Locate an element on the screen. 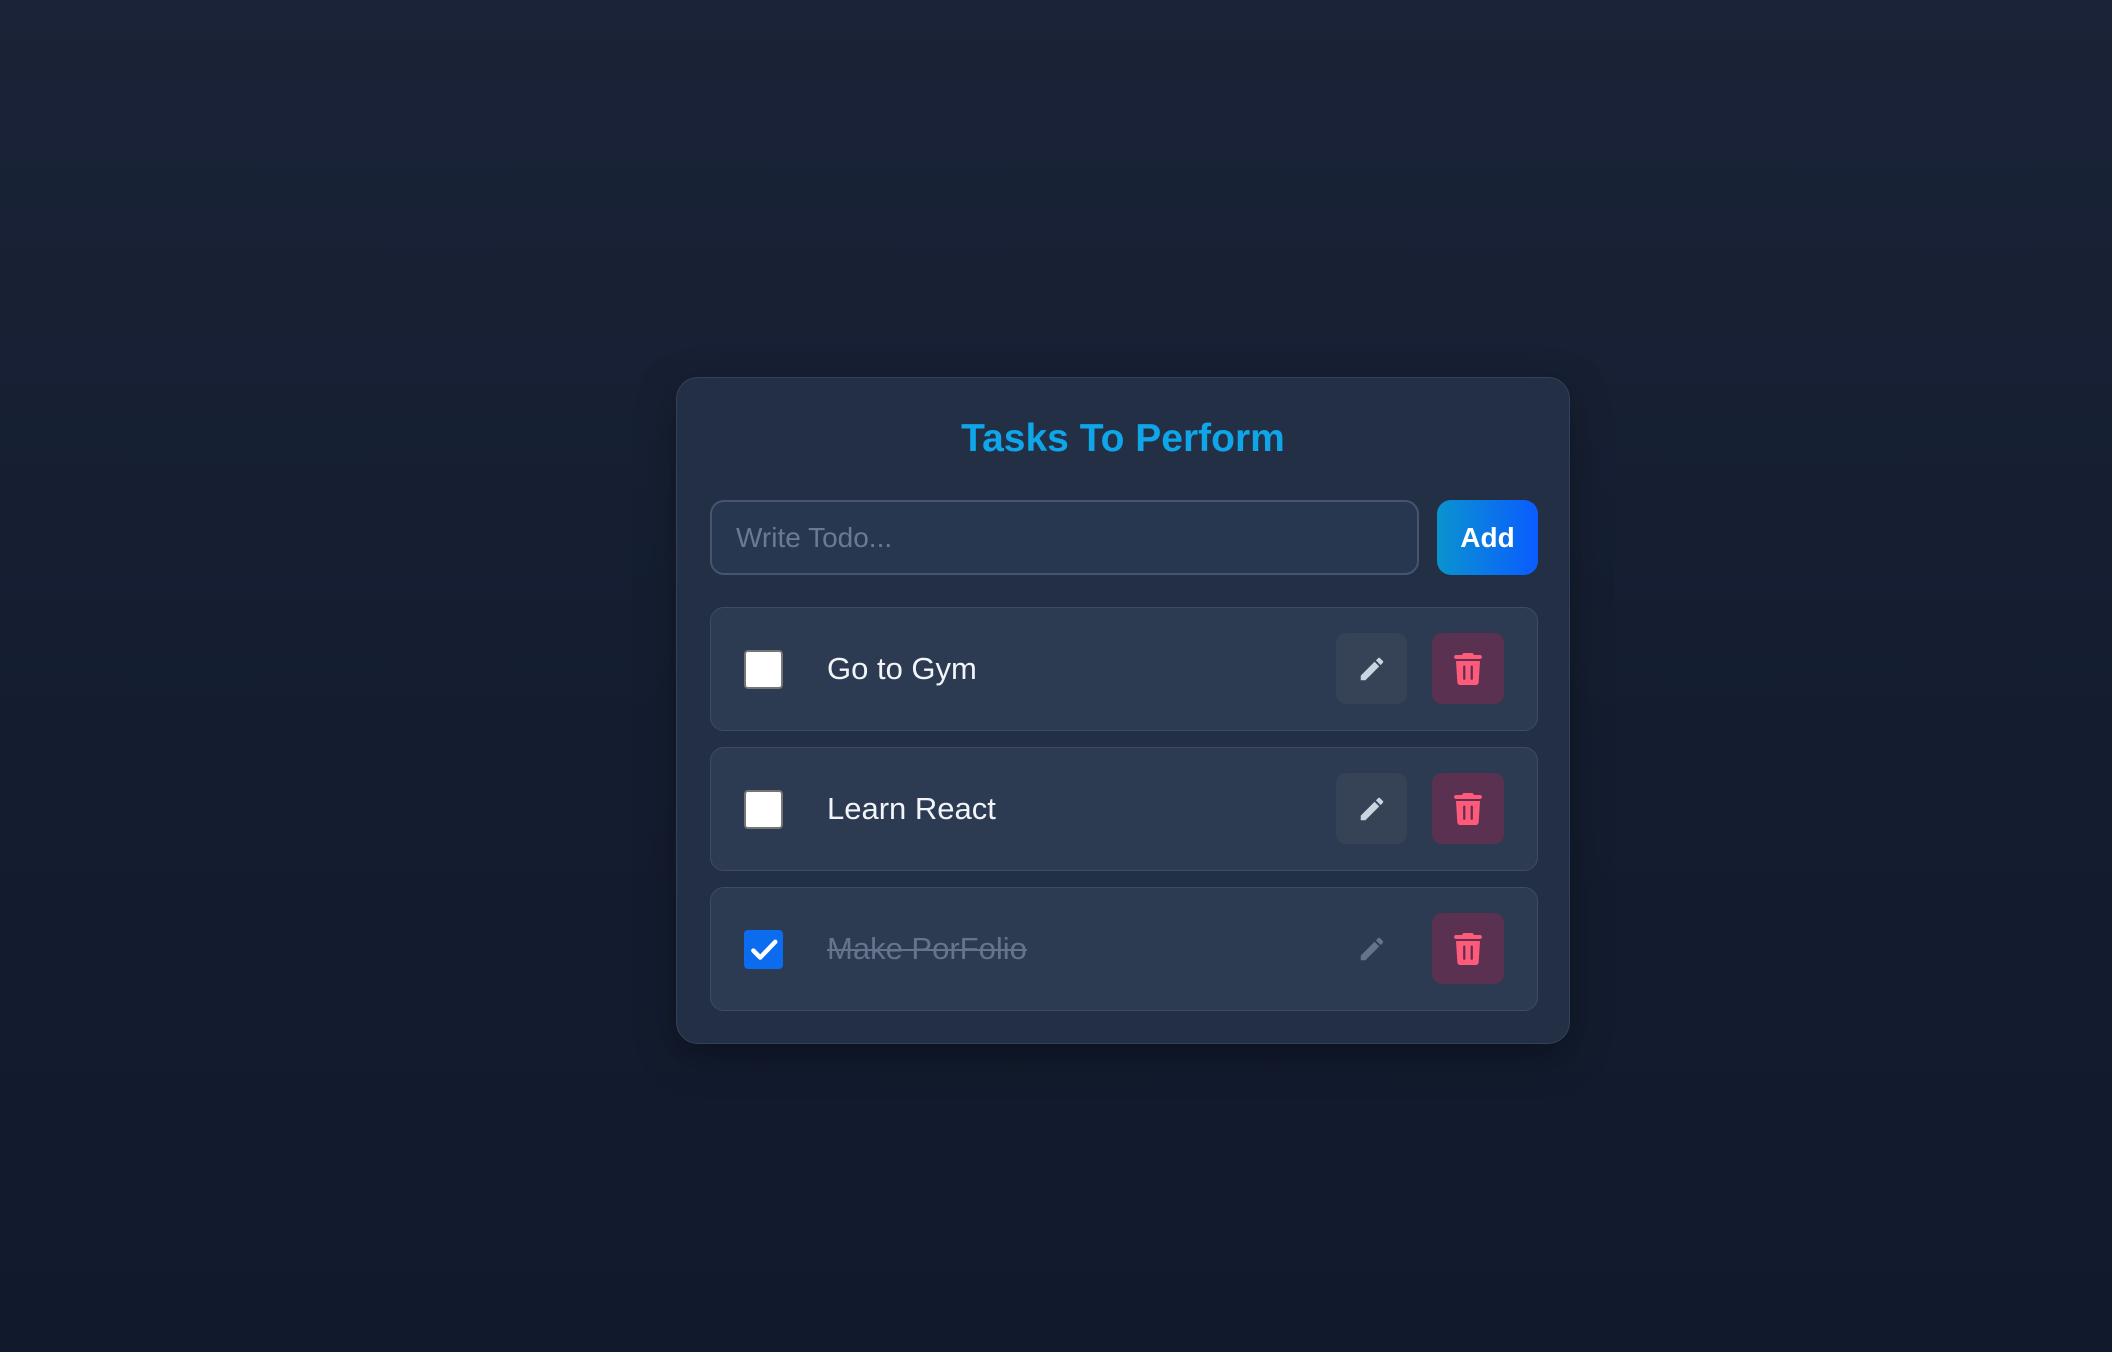 The width and height of the screenshot is (2112, 1352). todo-list: Go to Gym Learn React Make PorFolio is located at coordinates (1124, 817).